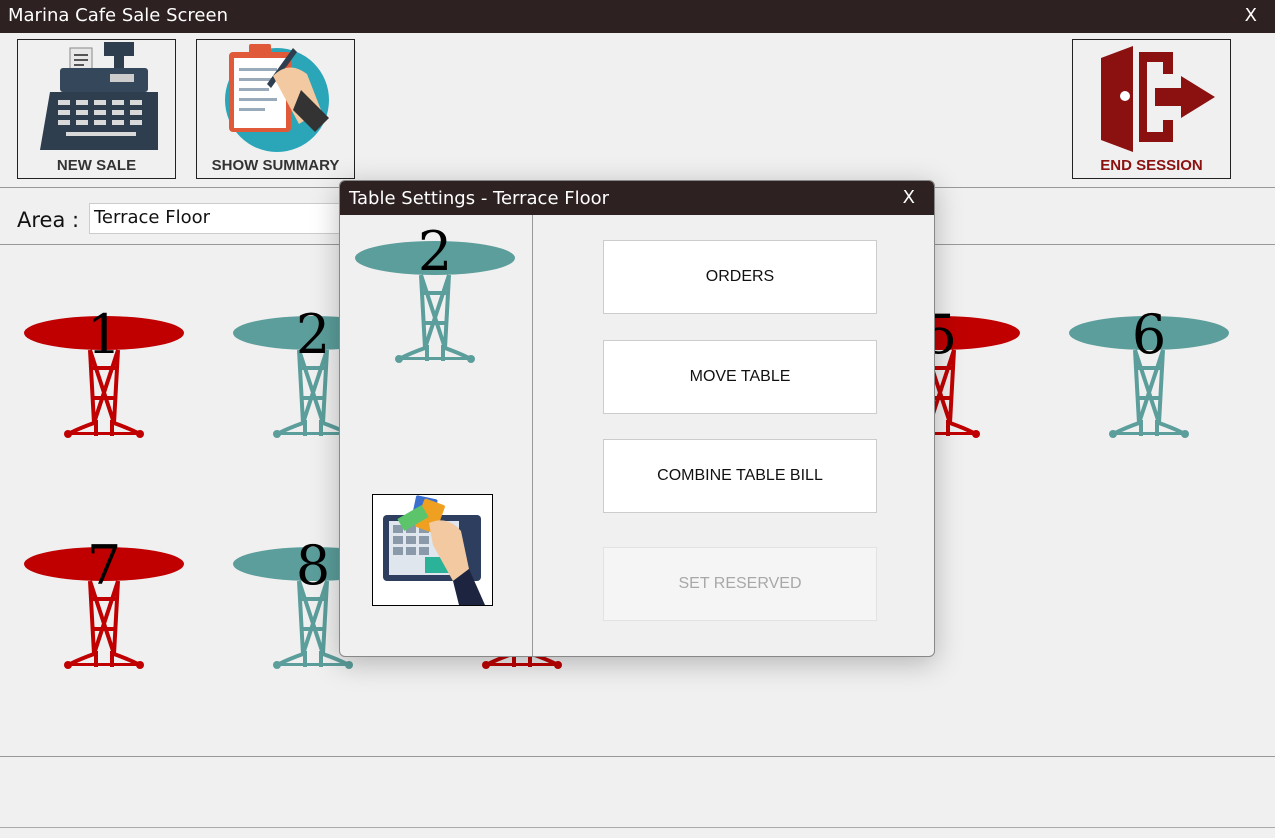 Image resolution: width=1275 pixels, height=838 pixels. What do you see at coordinates (436, 435) in the screenshot?
I see `dialog-table-panel: 2` at bounding box center [436, 435].